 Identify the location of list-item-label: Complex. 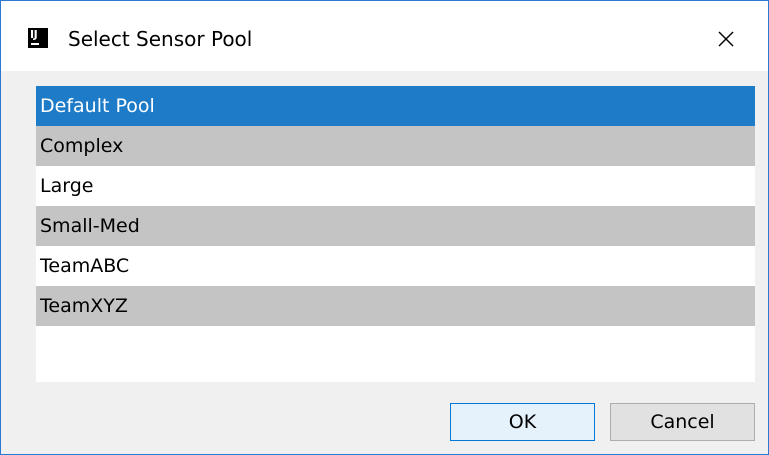
(82, 146).